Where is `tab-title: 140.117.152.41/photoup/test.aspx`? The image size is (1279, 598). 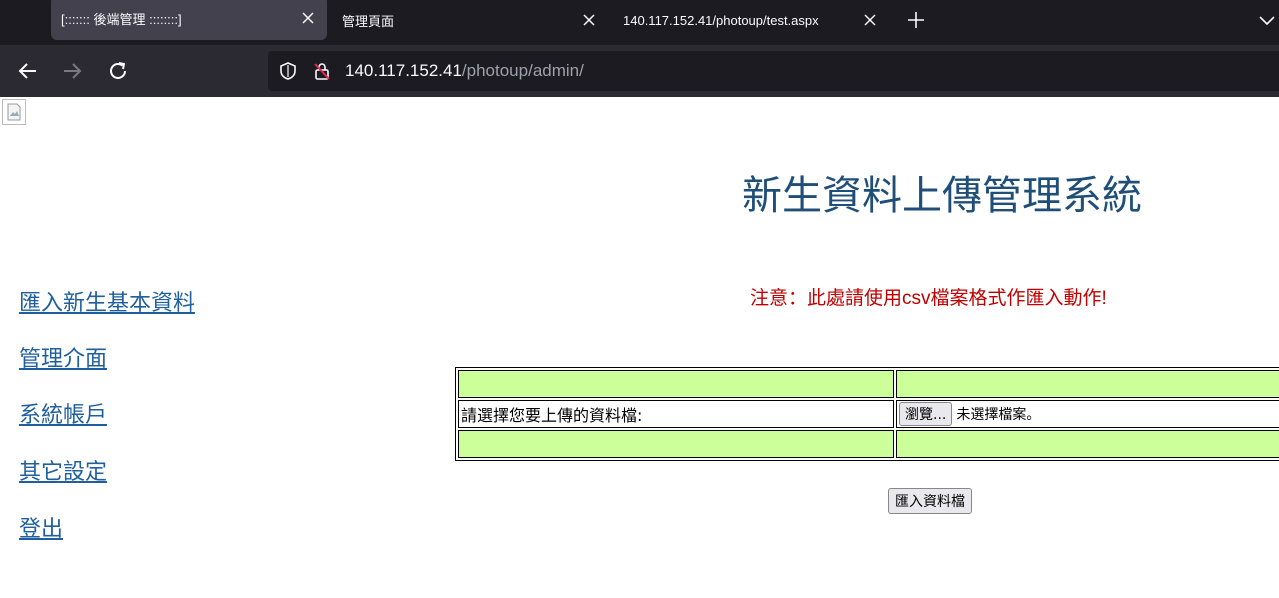
tab-title: 140.117.152.41/photoup/test.aspx is located at coordinates (721, 20).